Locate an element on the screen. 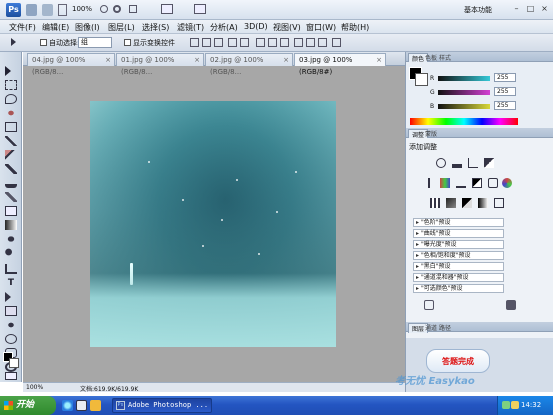 This screenshot has height=415, width=553. tab-paths: 路径 is located at coordinates (445, 327).